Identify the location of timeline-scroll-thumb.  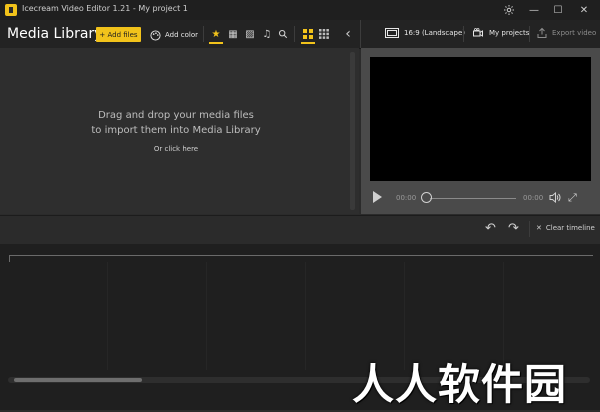
(78, 380).